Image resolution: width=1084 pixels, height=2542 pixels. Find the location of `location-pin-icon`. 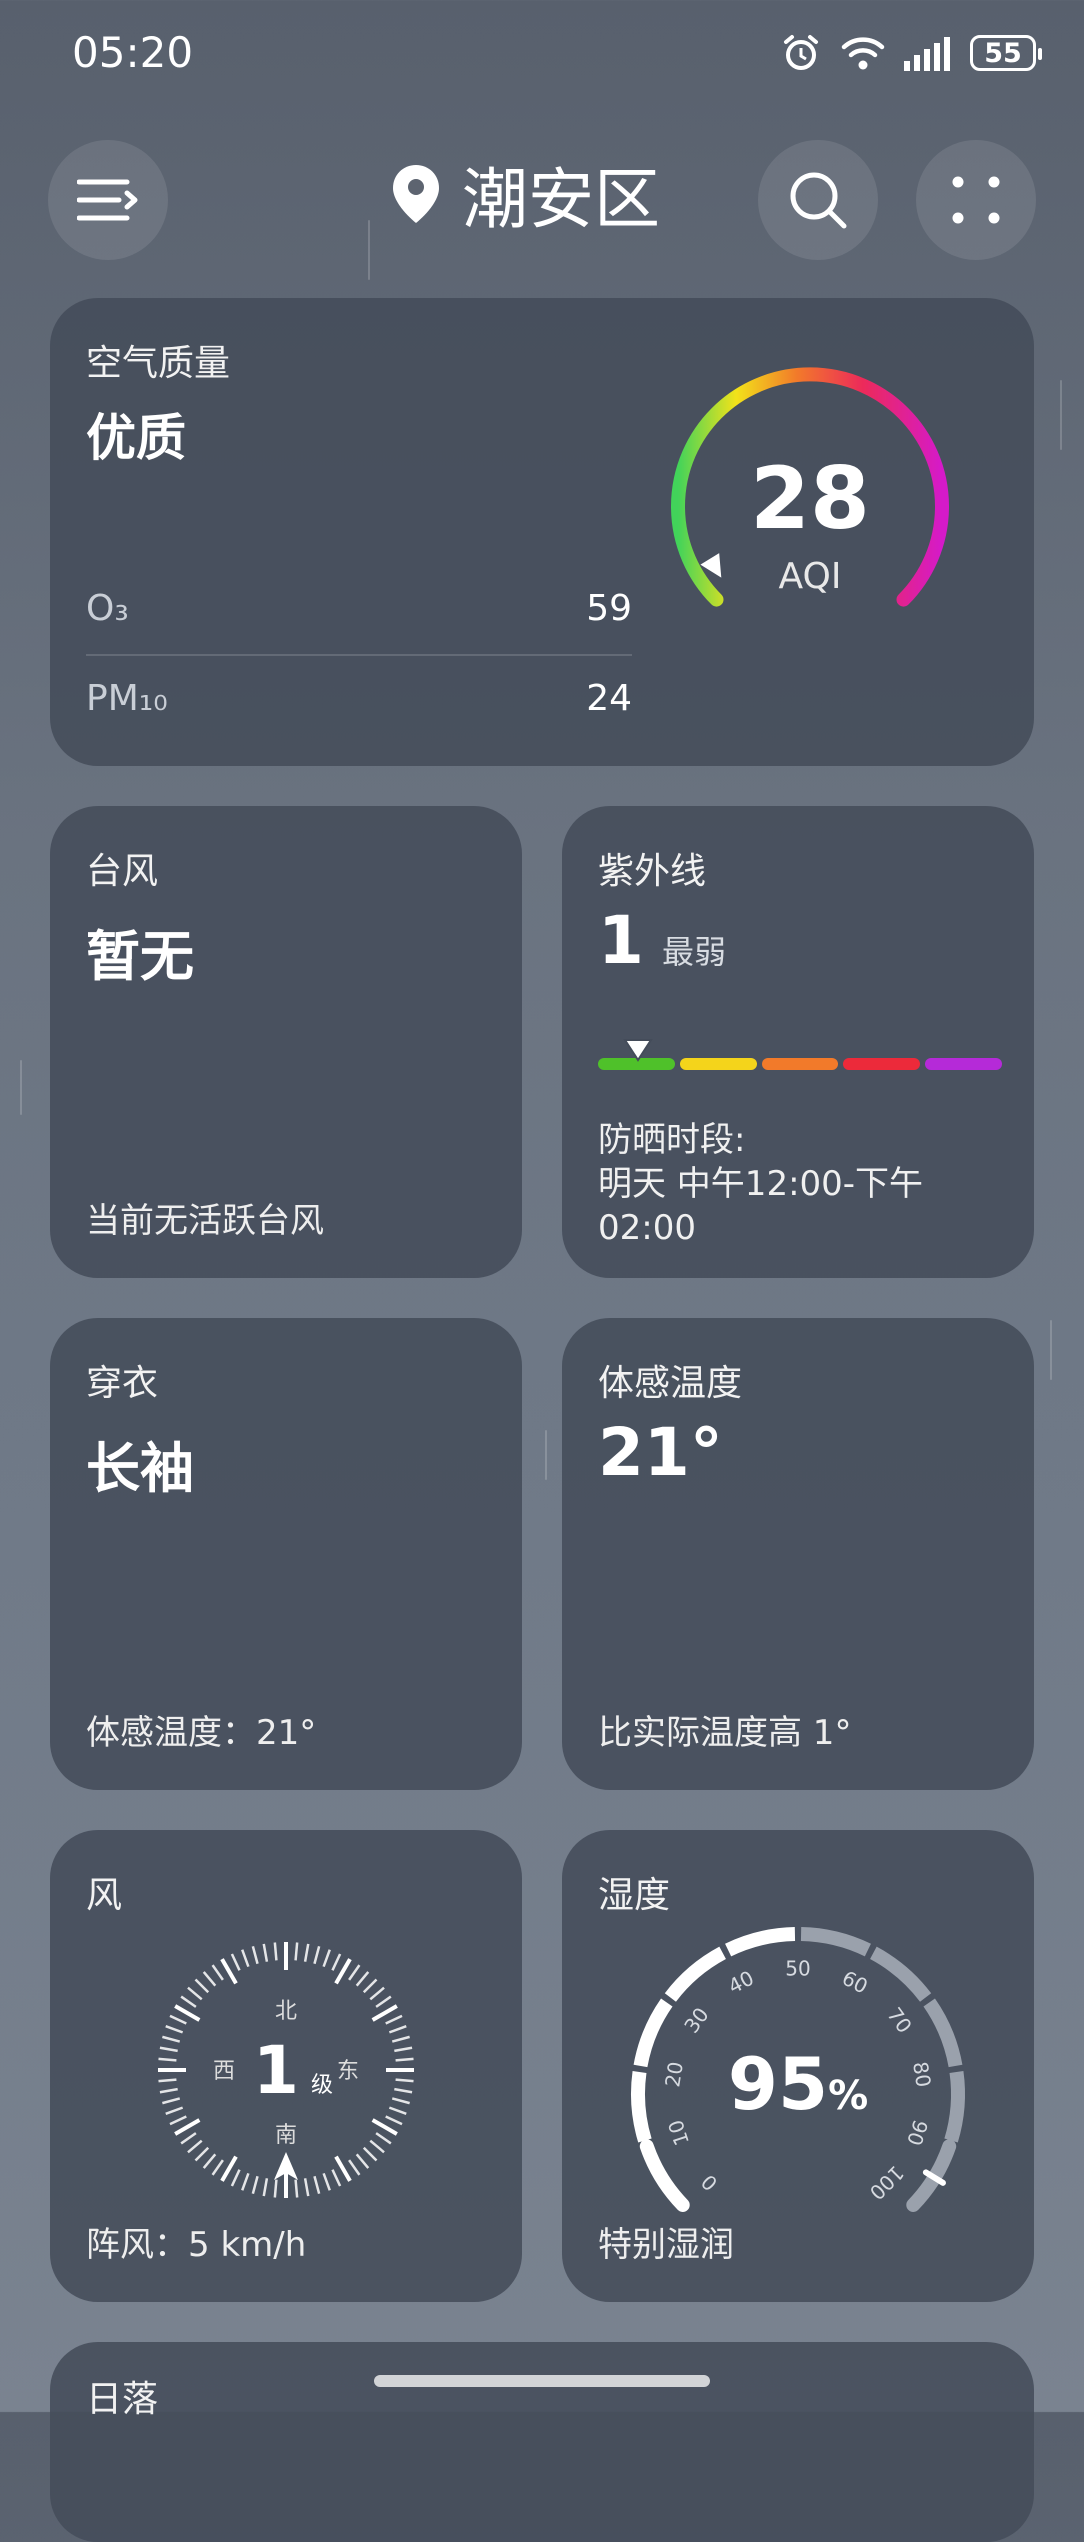

location-pin-icon is located at coordinates (416, 194).